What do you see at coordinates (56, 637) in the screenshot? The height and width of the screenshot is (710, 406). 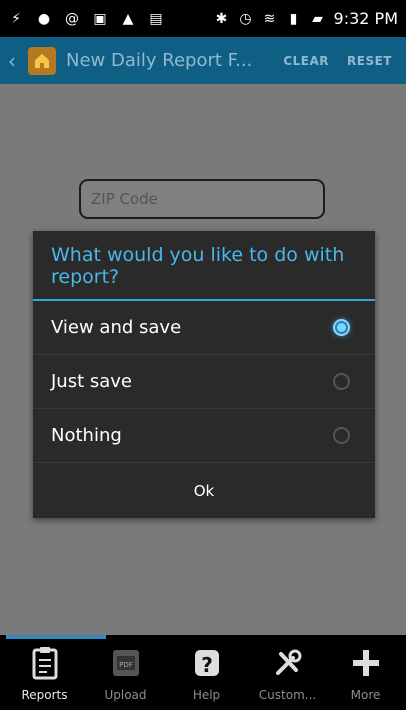 I see `active-tab-indicator` at bounding box center [56, 637].